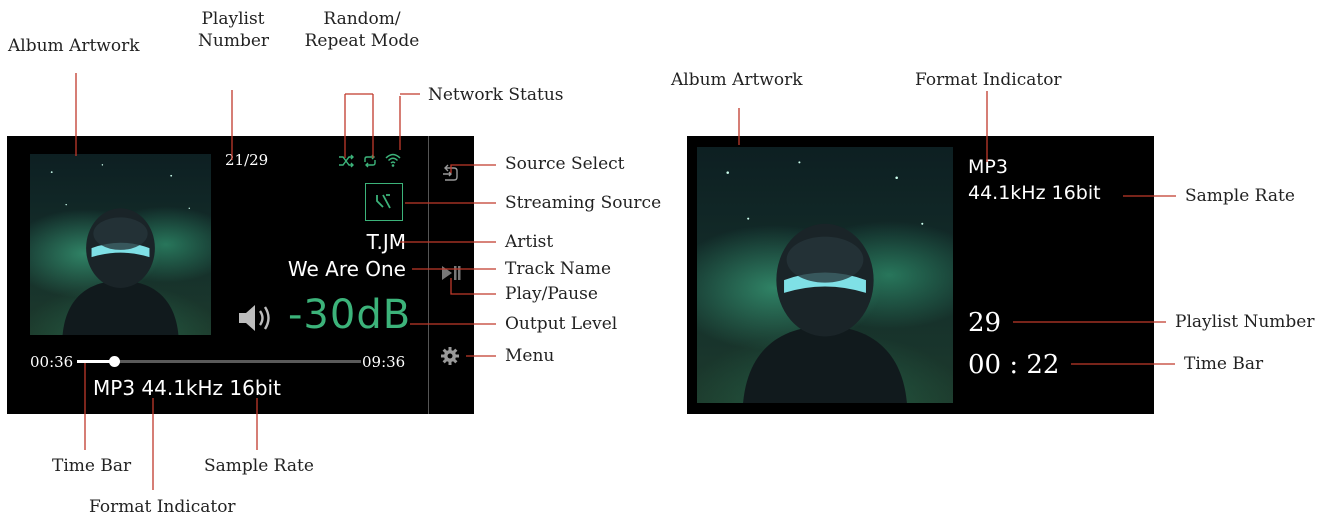 Image resolution: width=1343 pixels, height=526 pixels. Describe the element at coordinates (247, 160) in the screenshot. I see `playlist-number: 21/29` at that location.